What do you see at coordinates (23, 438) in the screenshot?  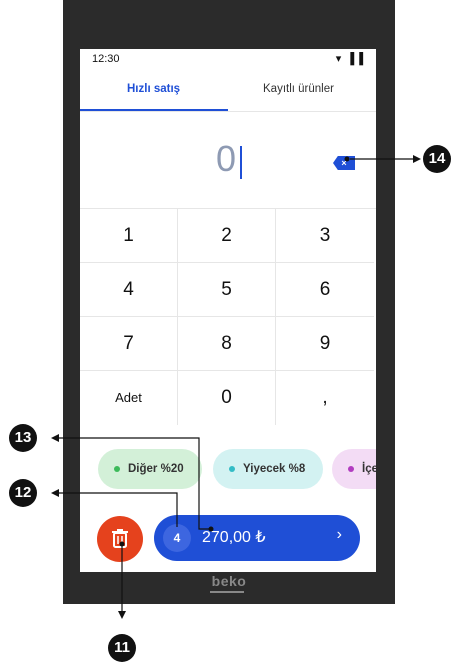 I see `callout-13: 13` at bounding box center [23, 438].